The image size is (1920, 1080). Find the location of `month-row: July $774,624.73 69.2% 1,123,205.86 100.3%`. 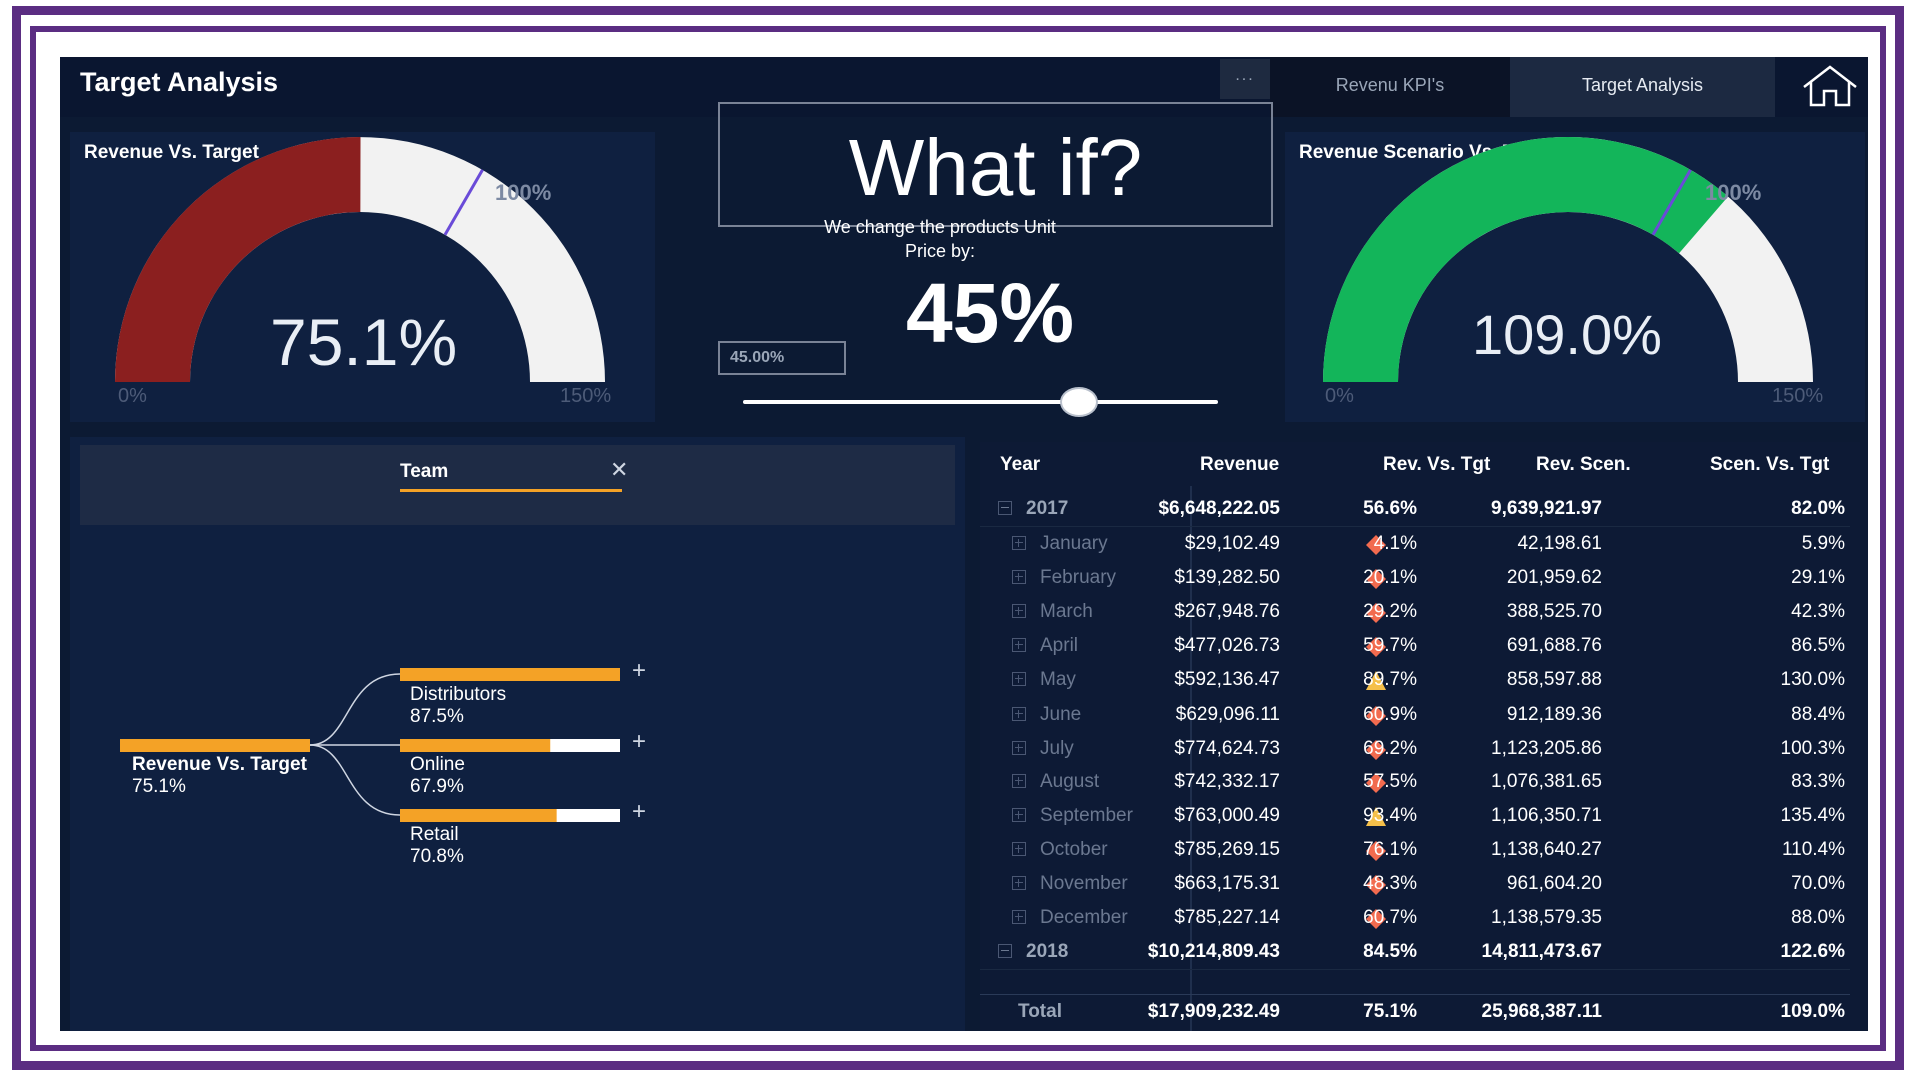

month-row: July $774,624.73 69.2% 1,123,205.86 100.3% is located at coordinates (1415, 749).